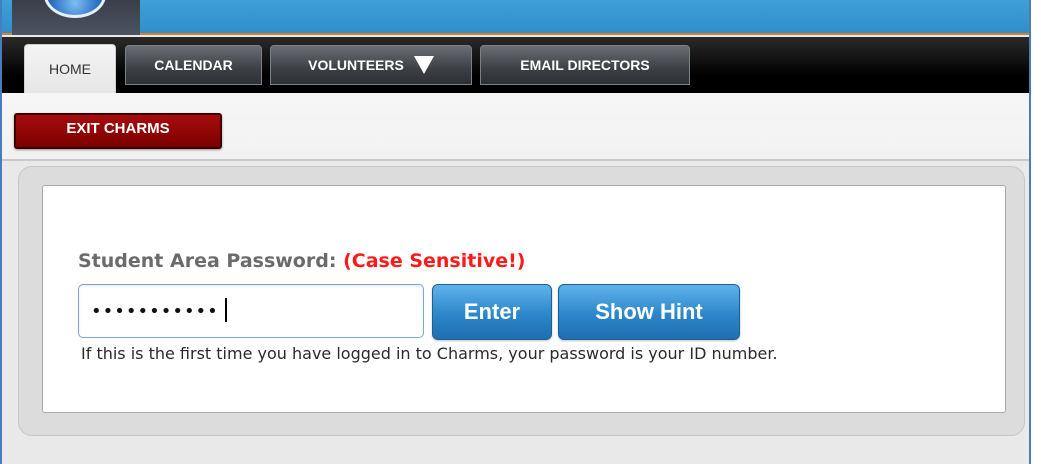 The width and height of the screenshot is (1041, 464). What do you see at coordinates (75, 9) in the screenshot?
I see `globe-logo-icon` at bounding box center [75, 9].